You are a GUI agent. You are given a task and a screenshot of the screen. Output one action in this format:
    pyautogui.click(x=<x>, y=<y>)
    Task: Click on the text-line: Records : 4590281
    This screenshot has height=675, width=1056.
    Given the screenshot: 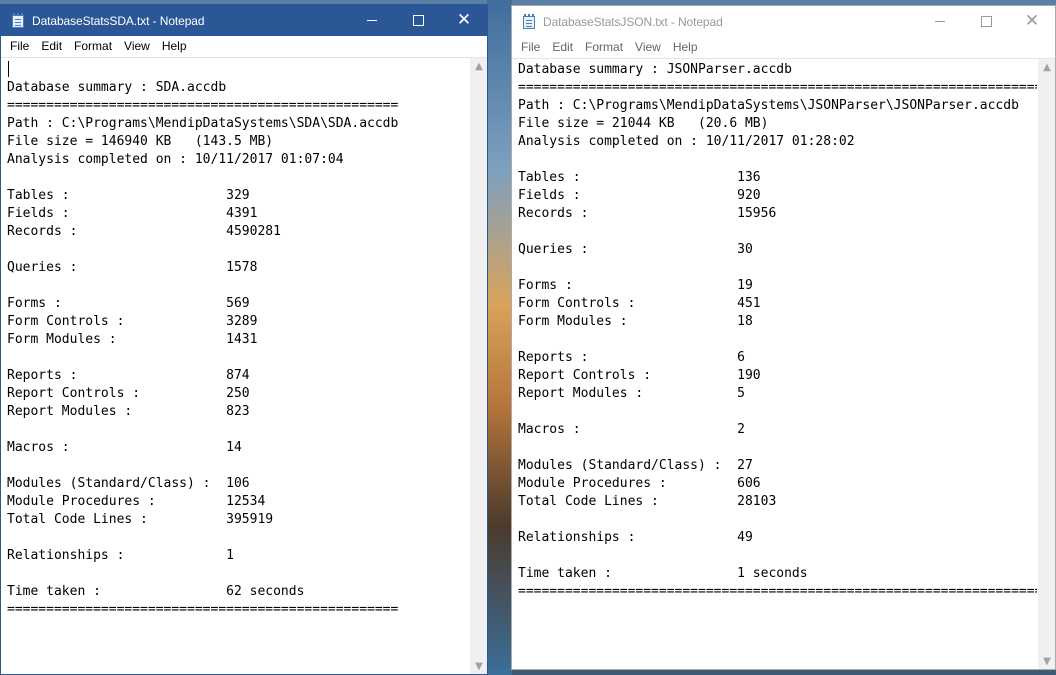 What is the action you would take?
    pyautogui.click(x=144, y=231)
    